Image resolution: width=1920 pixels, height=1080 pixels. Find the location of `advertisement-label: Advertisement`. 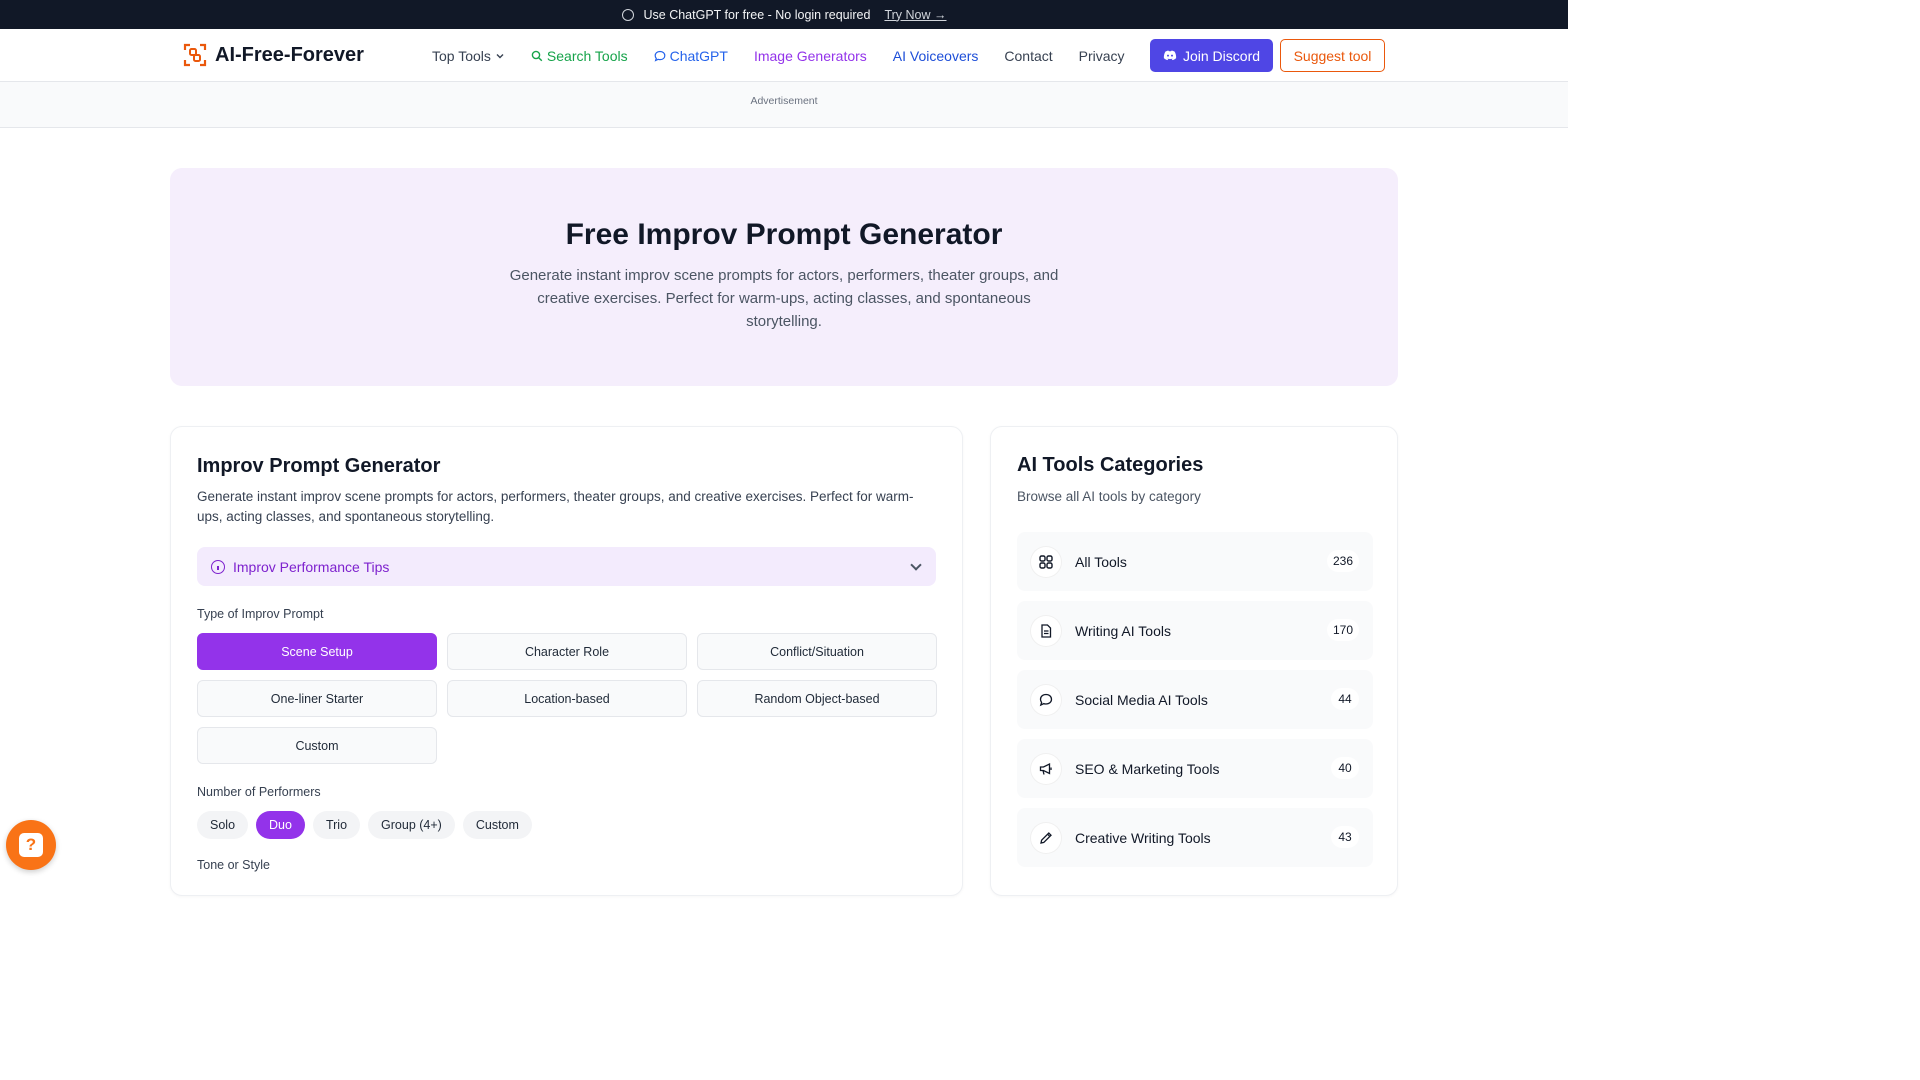

advertisement-label: Advertisement is located at coordinates (784, 101).